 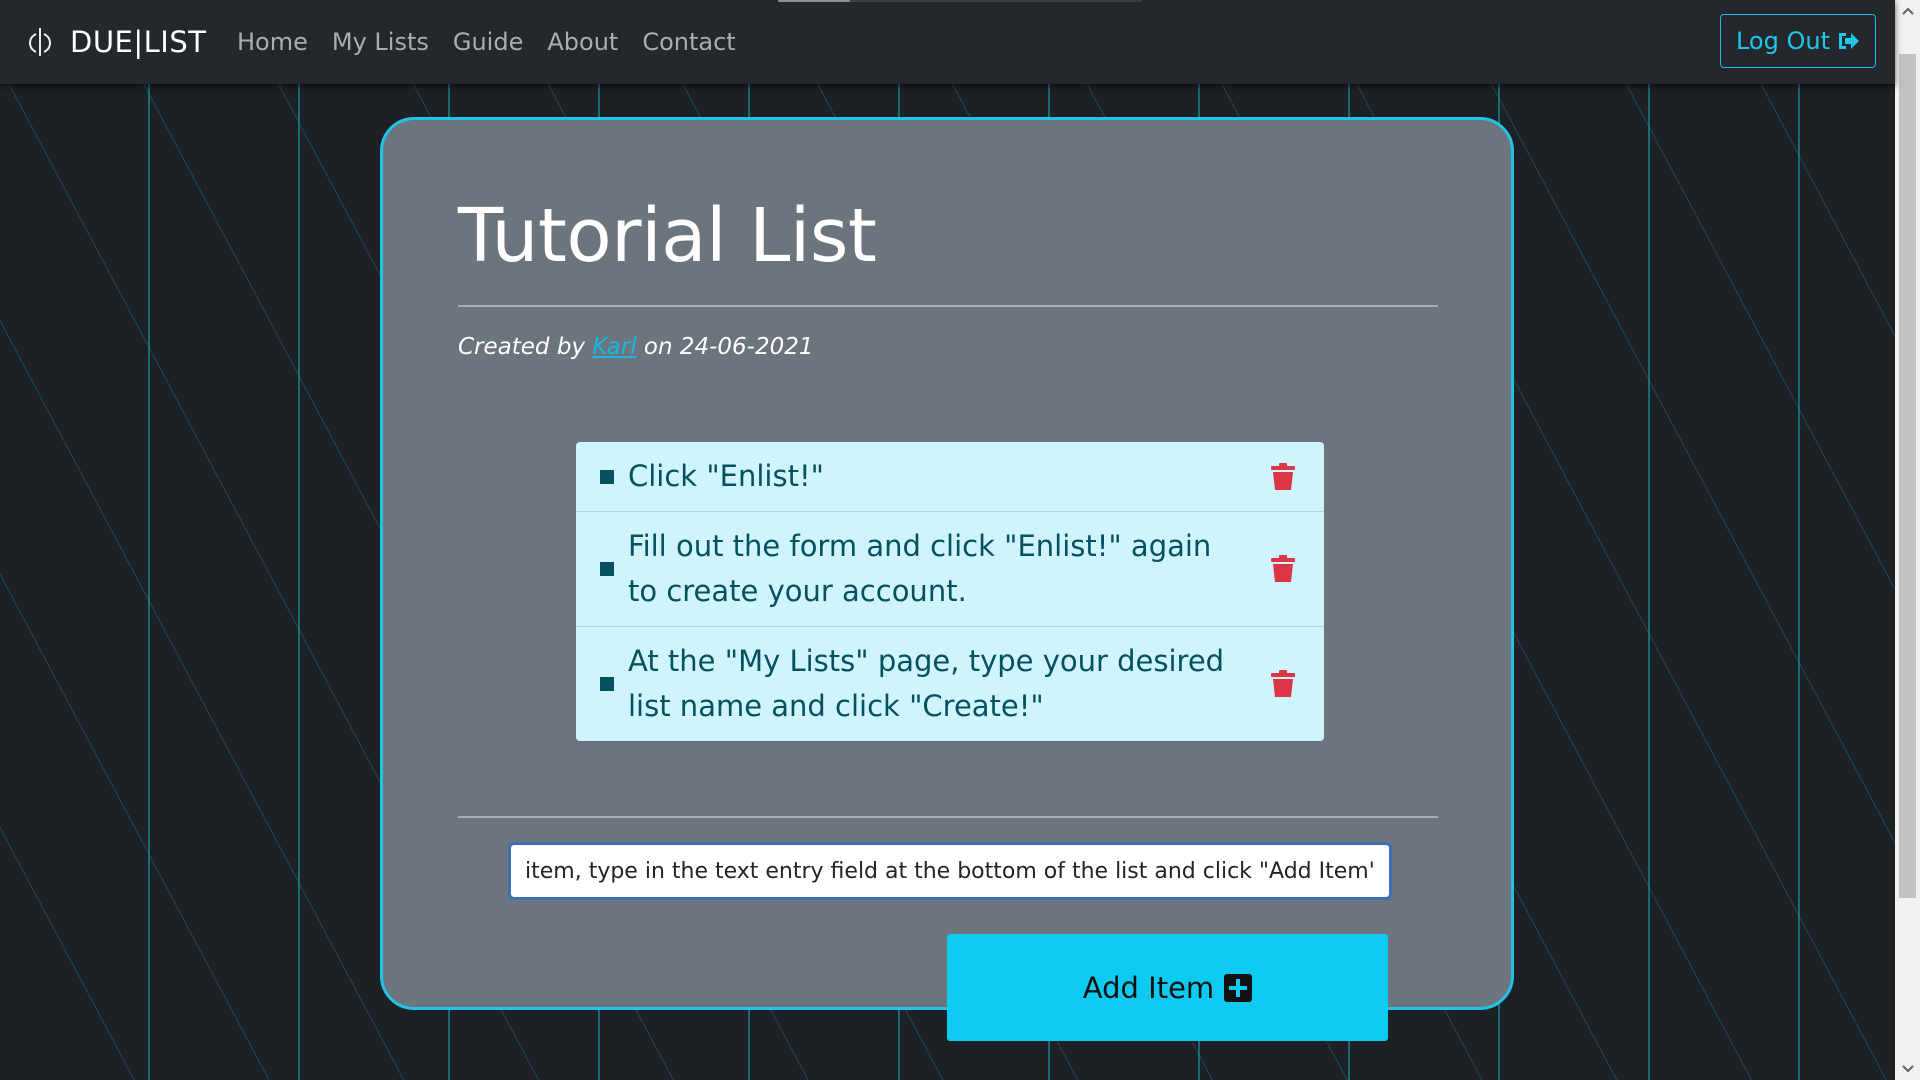 I want to click on created-prefix: Created by, so click(x=522, y=347).